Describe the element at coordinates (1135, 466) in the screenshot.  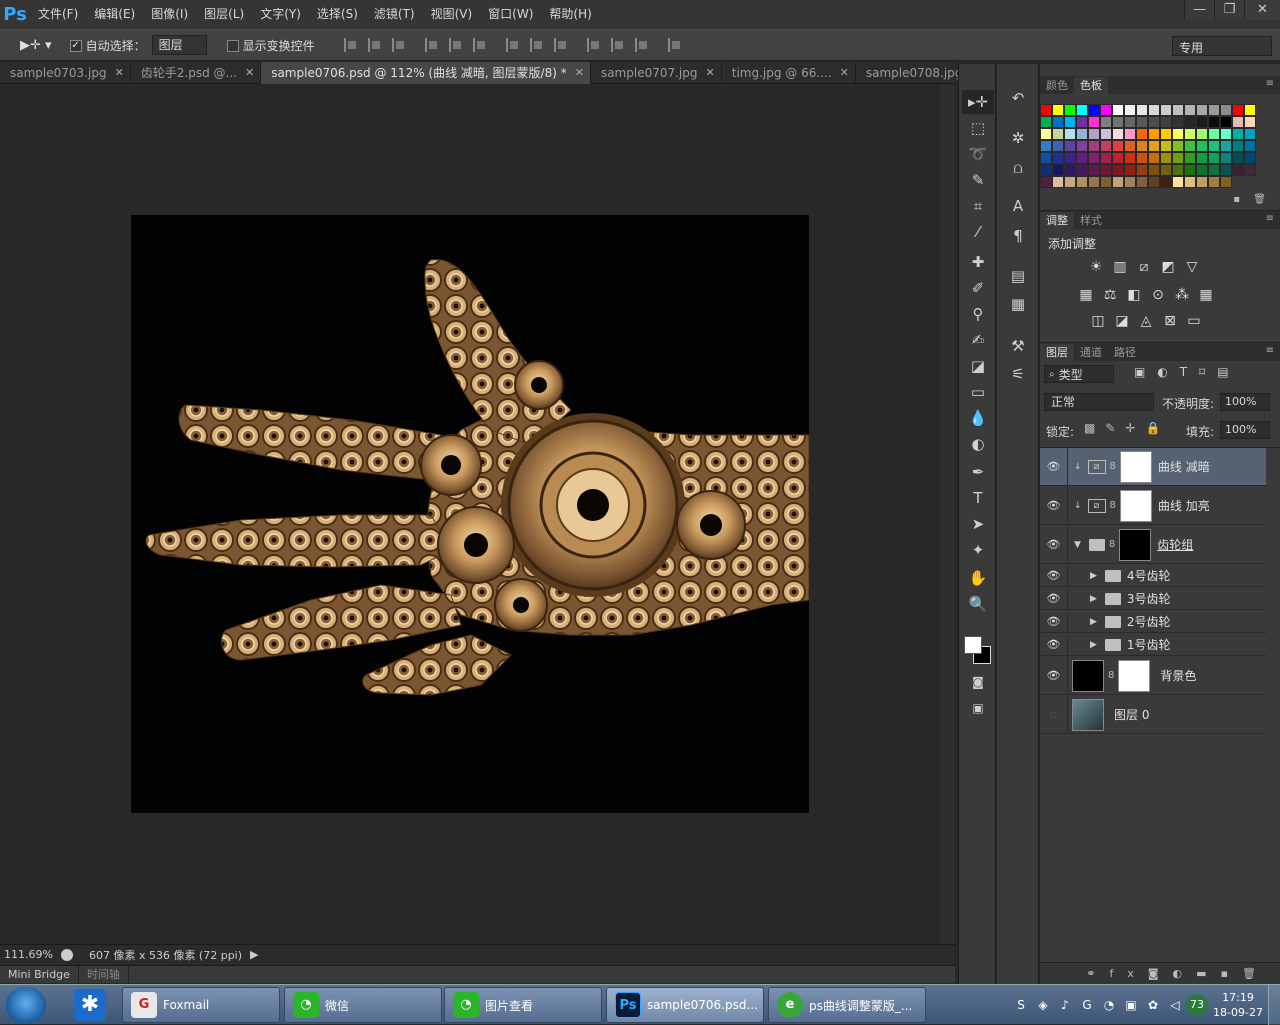
I see `layer-mask-thumbnail` at that location.